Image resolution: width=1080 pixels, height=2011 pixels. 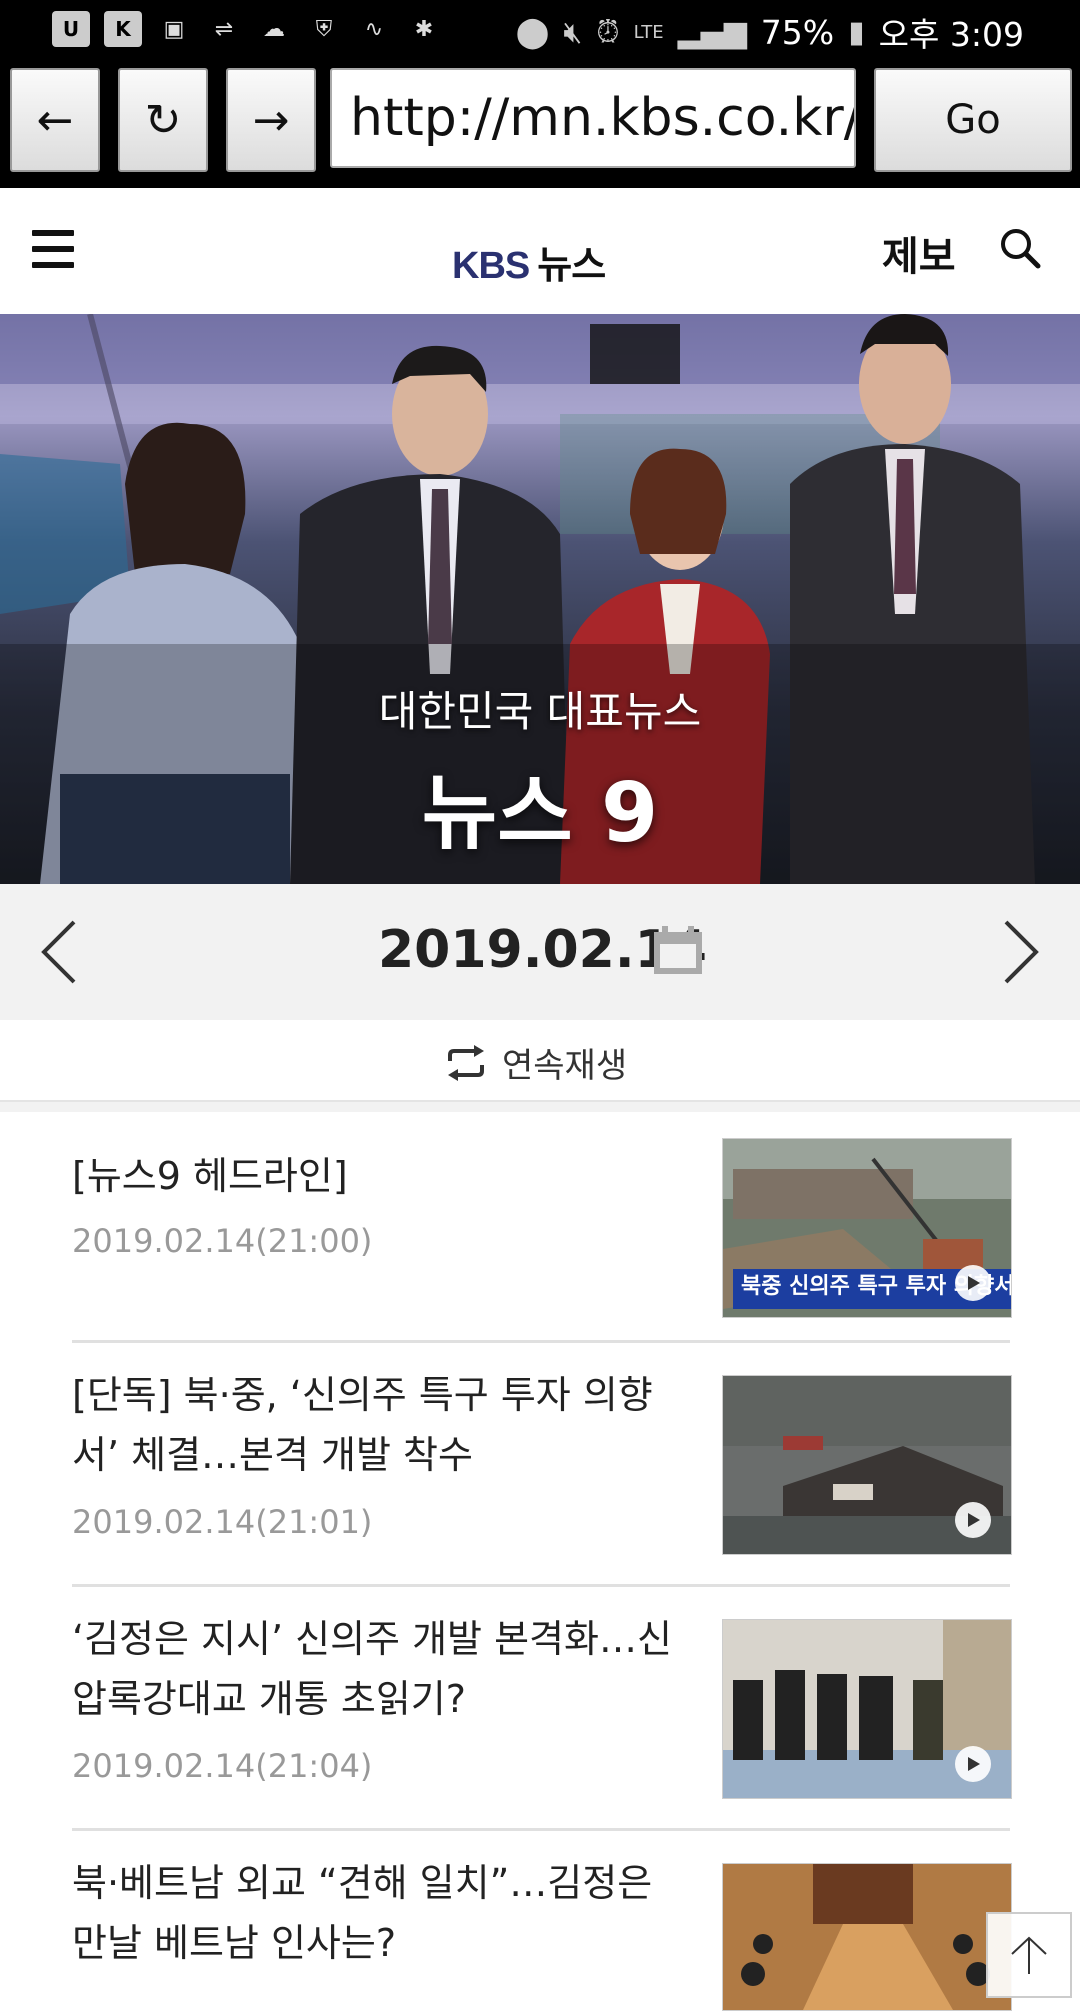 What do you see at coordinates (382, 1669) in the screenshot?
I see `news-title: ‘김정은 지시’ 신의주 개발 본격화…신압록강대교 개통 초읽기?` at bounding box center [382, 1669].